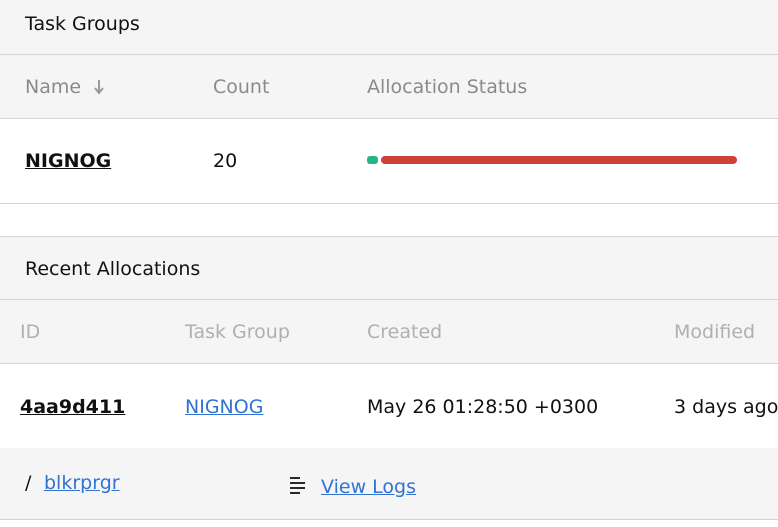 Image resolution: width=778 pixels, height=527 pixels. Describe the element at coordinates (113, 269) in the screenshot. I see `recent-allocations-title: Recent Allocations` at that location.